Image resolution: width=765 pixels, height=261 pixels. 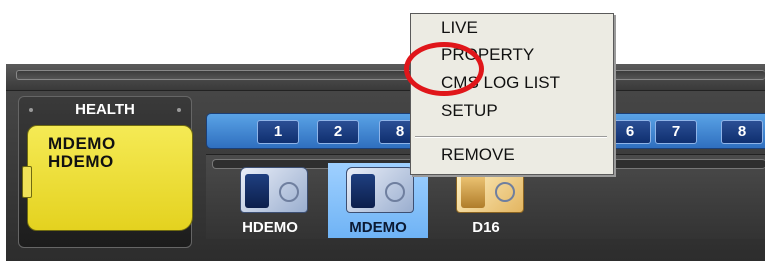 What do you see at coordinates (444, 69) in the screenshot?
I see `highlight-ring` at bounding box center [444, 69].